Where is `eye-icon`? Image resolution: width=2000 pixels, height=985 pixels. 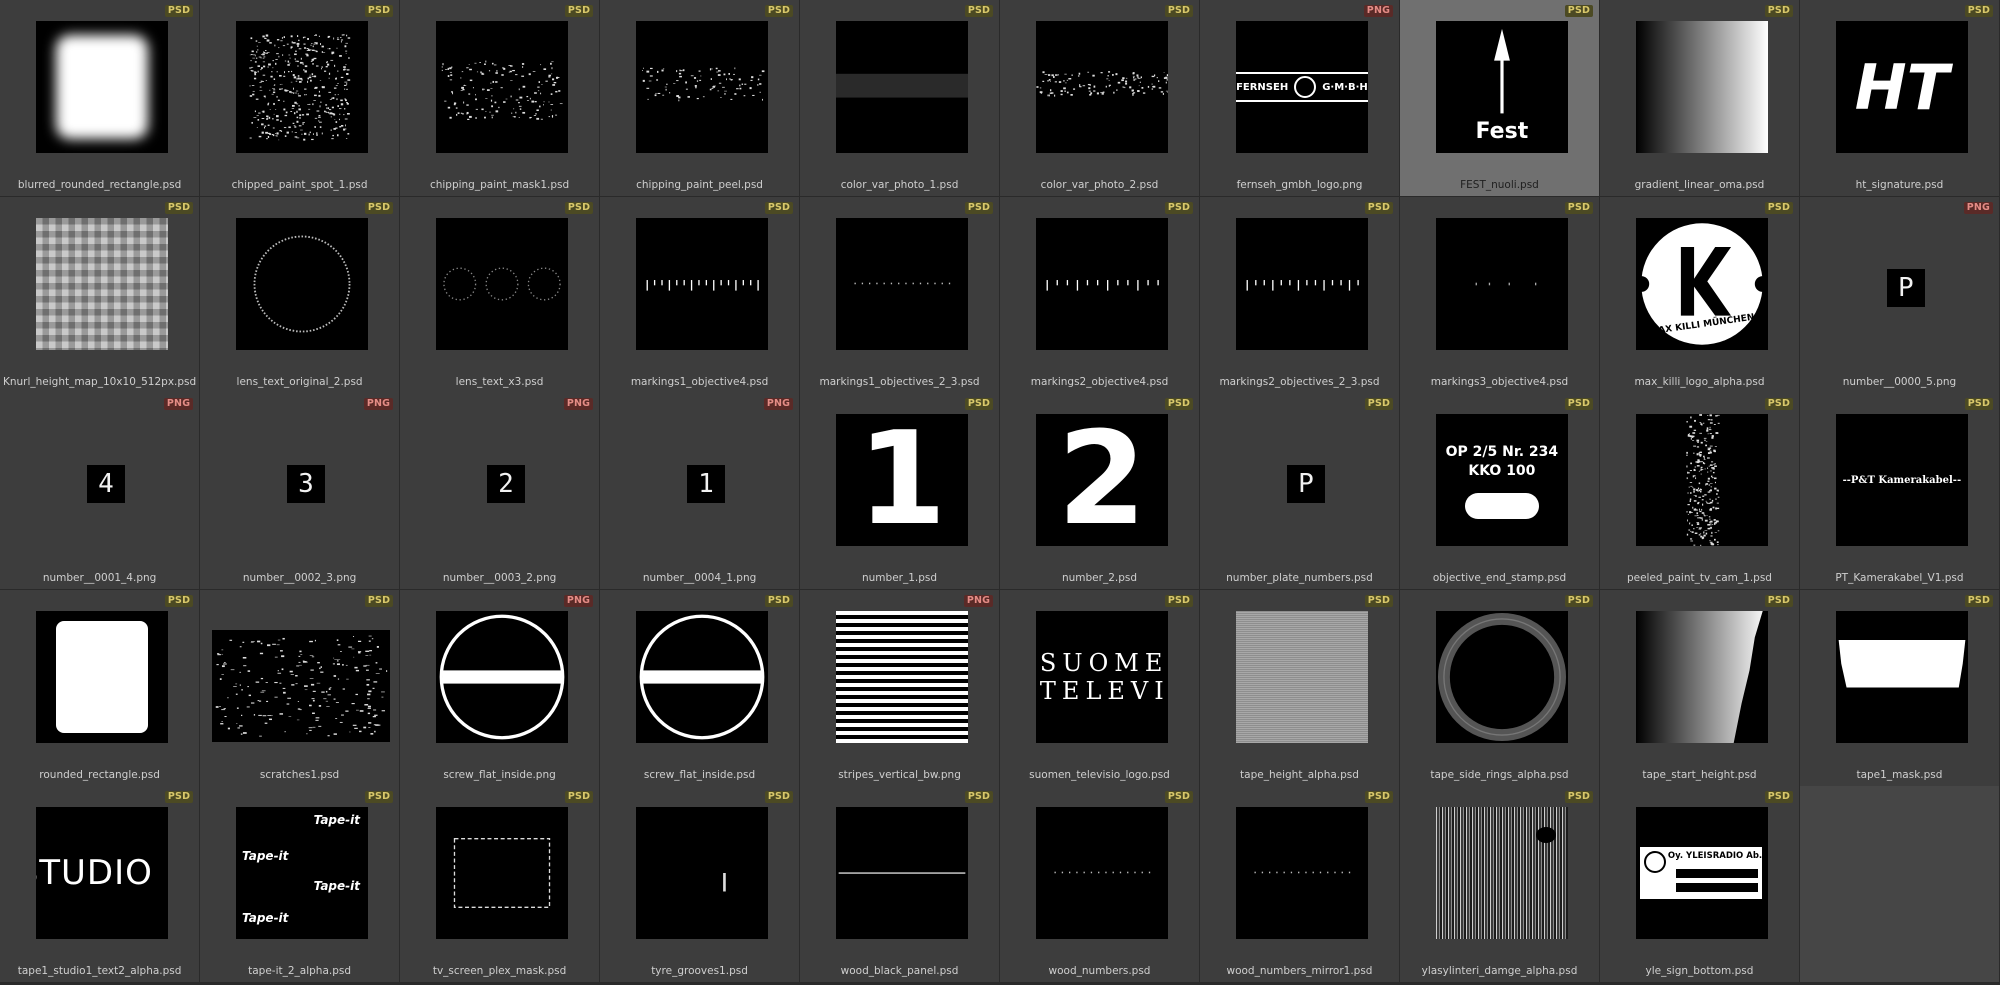 eye-icon is located at coordinates (1305, 87).